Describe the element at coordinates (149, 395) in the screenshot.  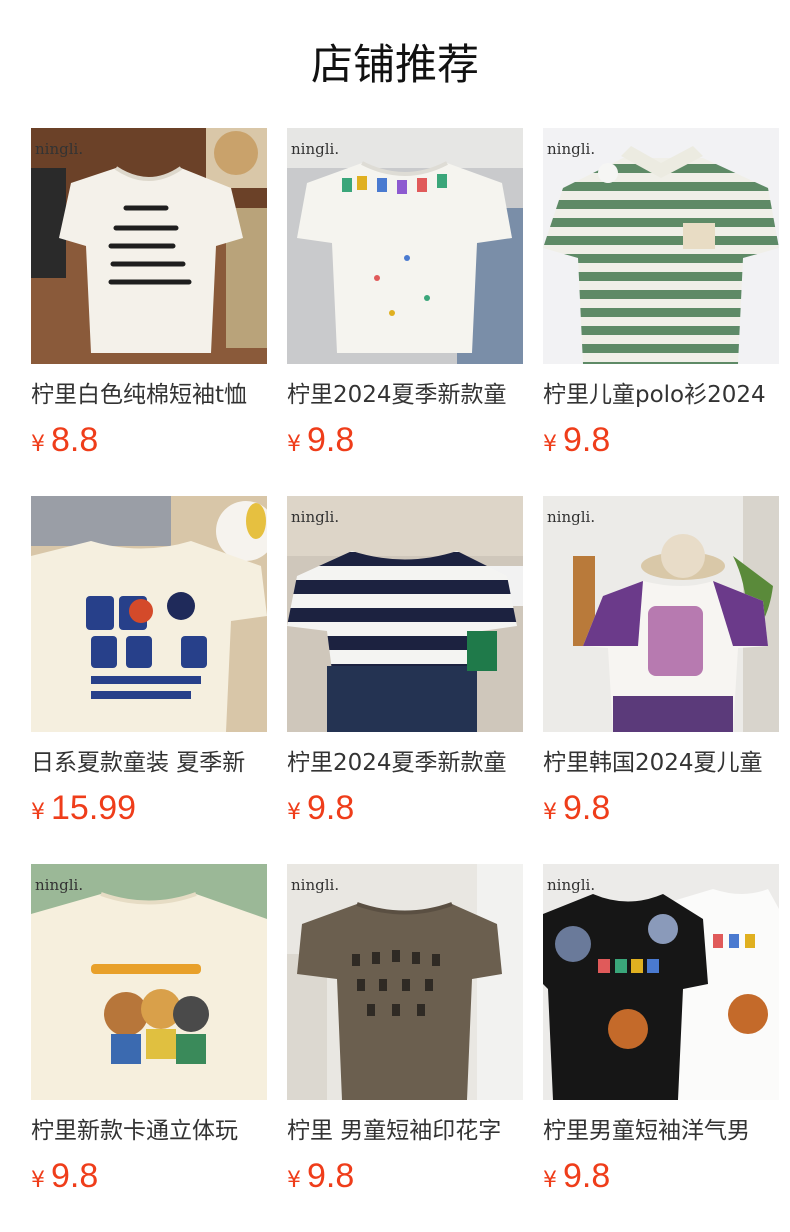
I see `product-name: 柠里白色纯棉短袖t恤` at that location.